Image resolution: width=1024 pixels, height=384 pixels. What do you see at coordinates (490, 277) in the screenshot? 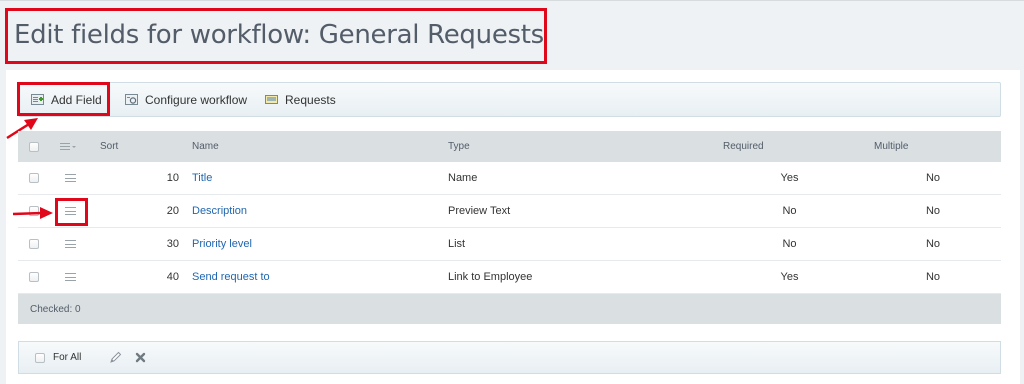
I see `row-type: Link to Employee` at bounding box center [490, 277].